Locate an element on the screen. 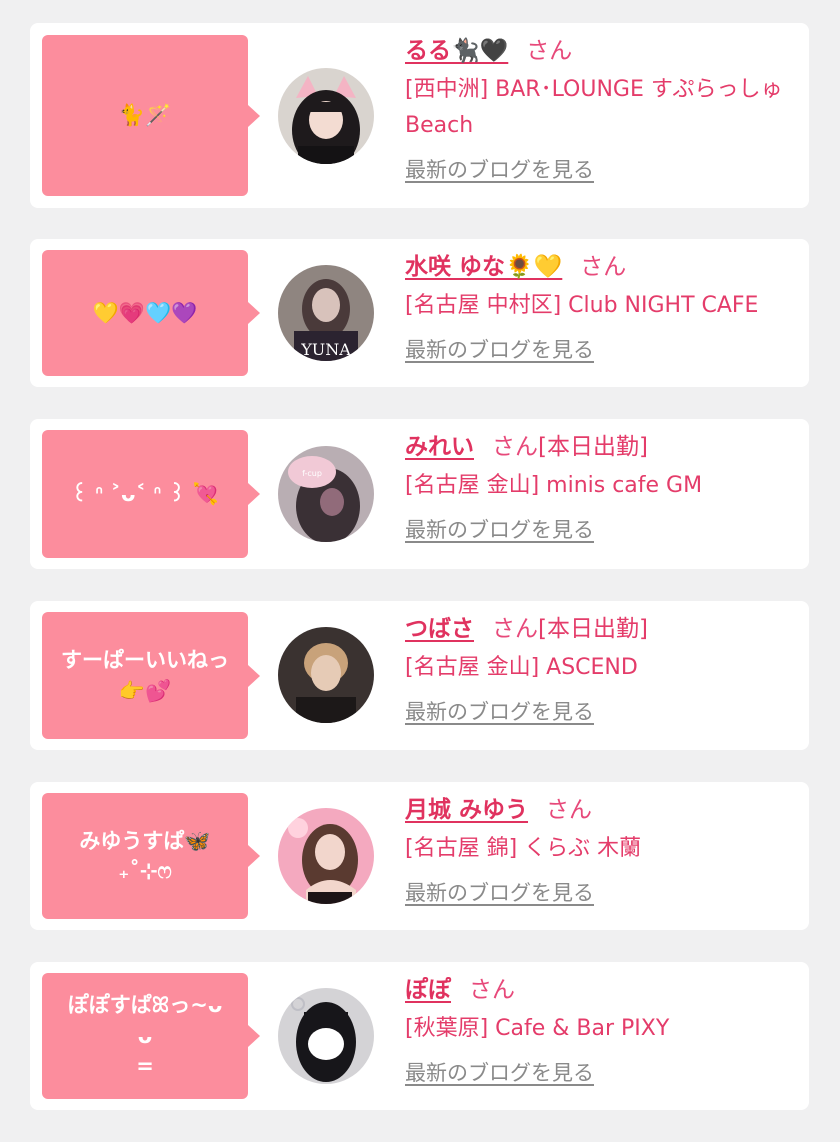 The height and width of the screenshot is (1142, 840). shop-name: [名古屋 中村区] Club NIGHT CAFE is located at coordinates (582, 305).